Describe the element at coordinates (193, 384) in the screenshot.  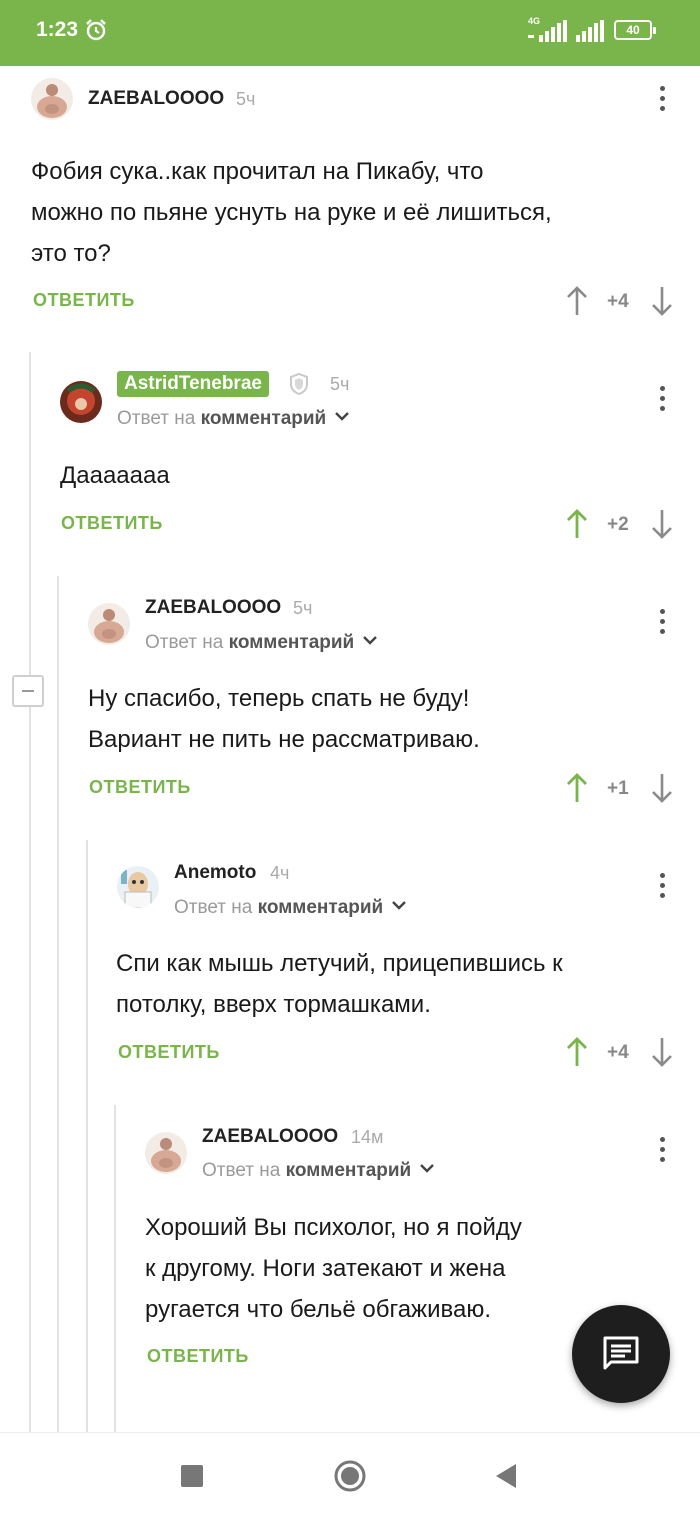
I see `author-name: AstridTenebrae` at that location.